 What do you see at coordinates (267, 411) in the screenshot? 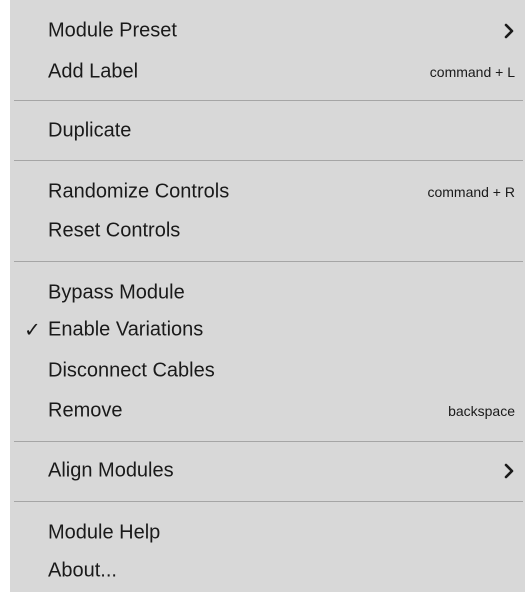
I see `menu-item-remove: Remove backspace` at bounding box center [267, 411].